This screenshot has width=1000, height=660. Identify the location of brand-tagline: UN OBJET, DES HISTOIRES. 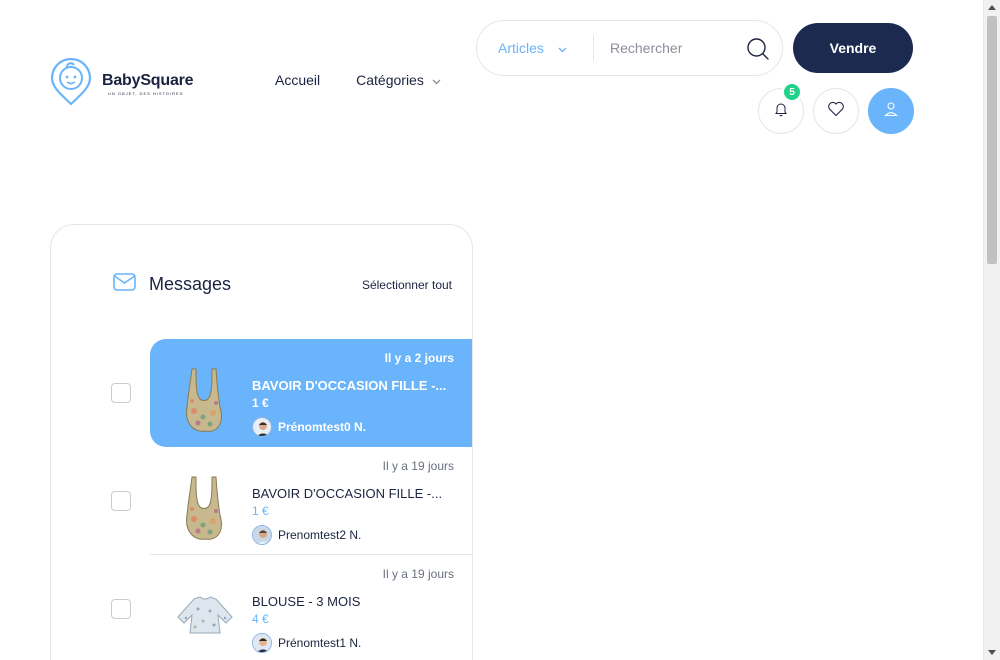
(146, 93).